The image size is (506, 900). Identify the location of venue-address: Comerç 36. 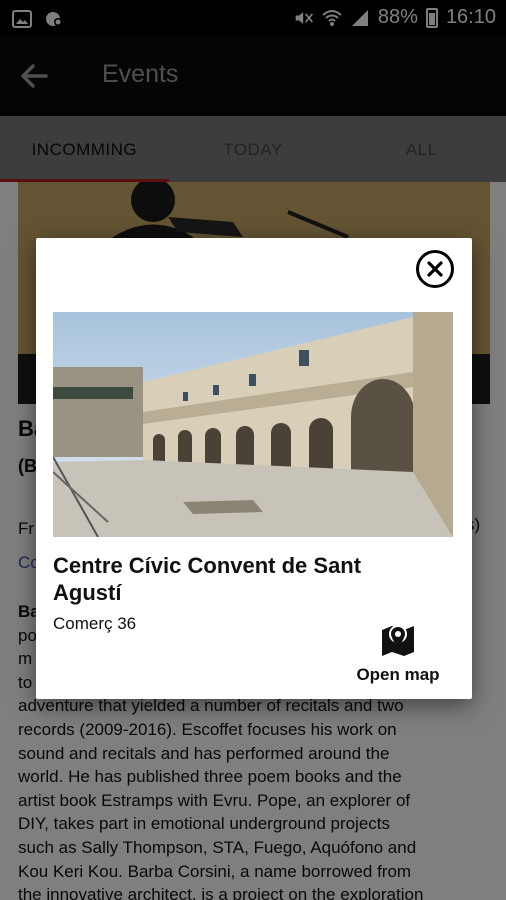
(95, 623).